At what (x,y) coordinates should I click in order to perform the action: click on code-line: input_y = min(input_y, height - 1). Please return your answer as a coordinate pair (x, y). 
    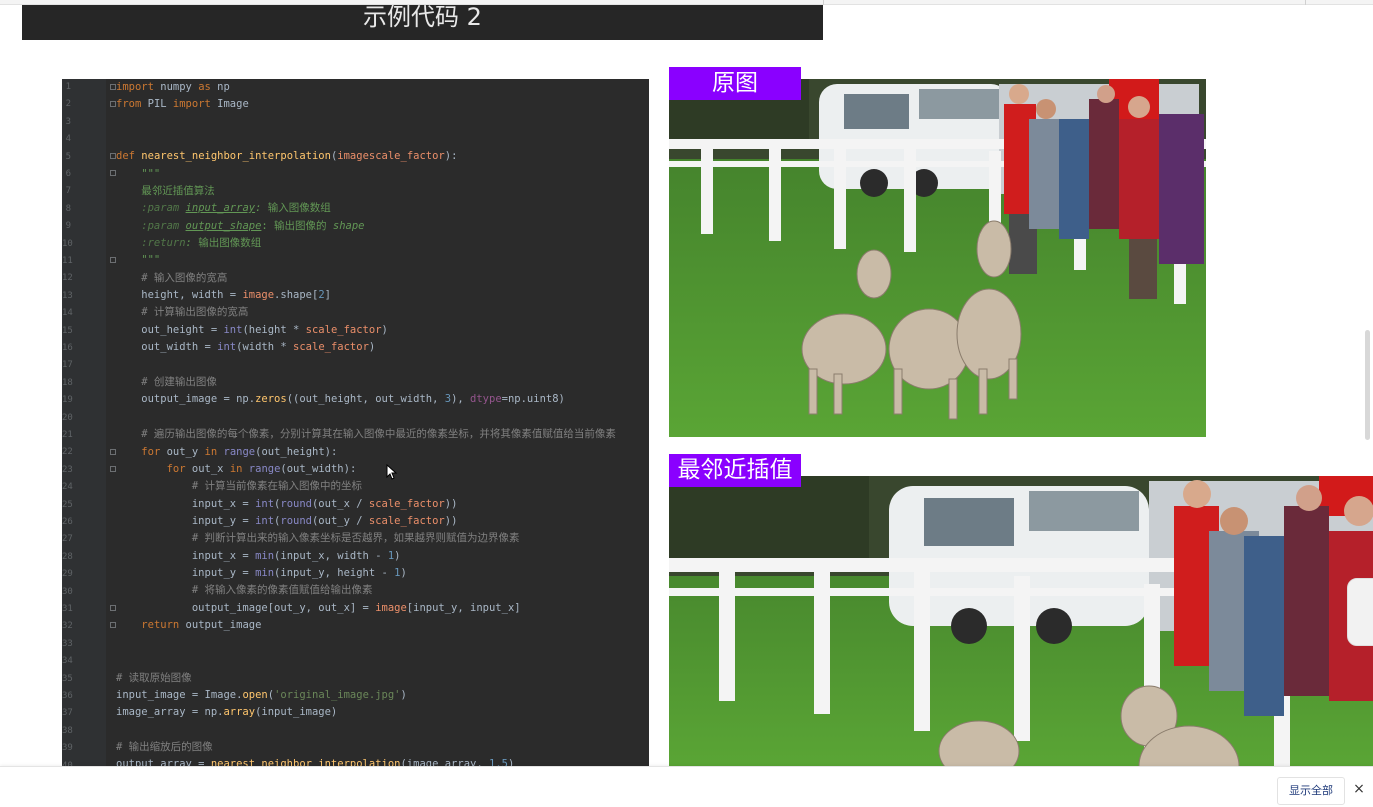
    Looking at the image, I should click on (261, 573).